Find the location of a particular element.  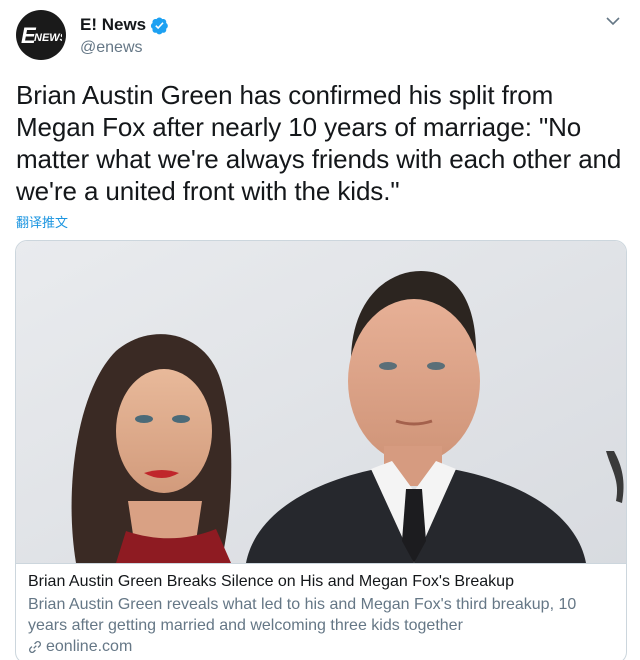

verified-badge-icon is located at coordinates (159, 25).